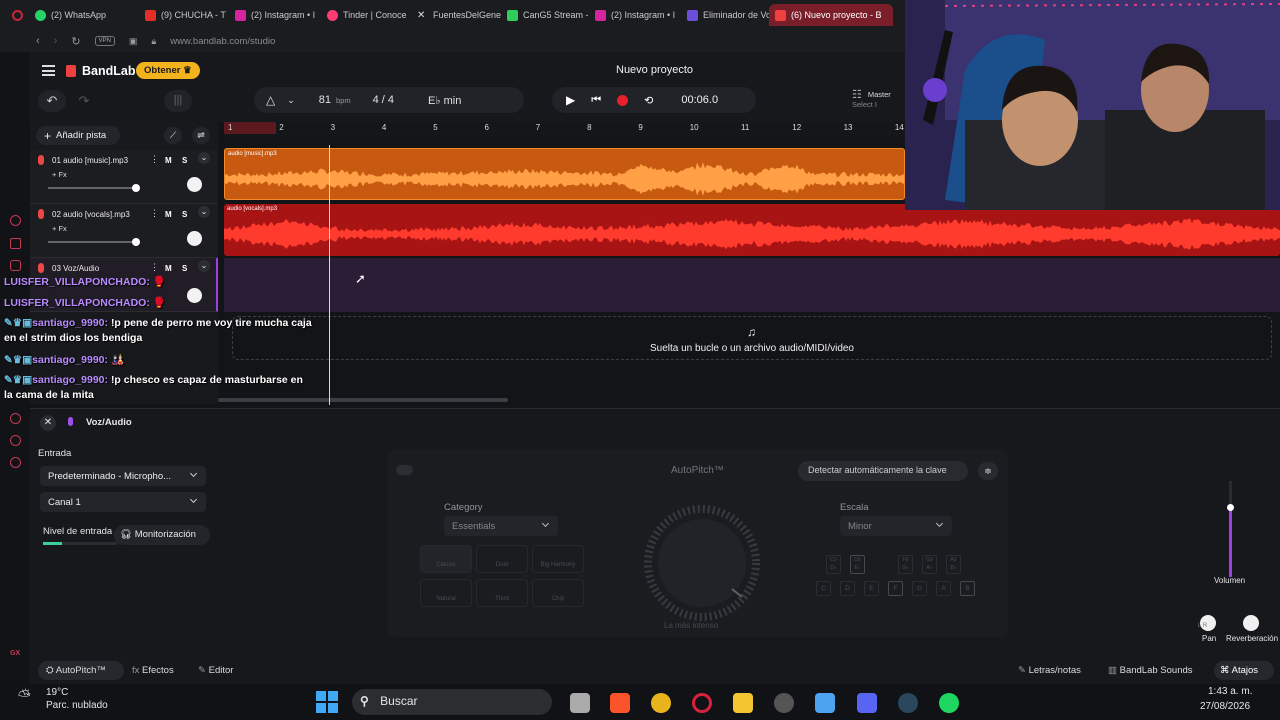 Image resolution: width=1280 pixels, height=720 pixels. I want to click on volume-fader-thumb, so click(1230, 507).